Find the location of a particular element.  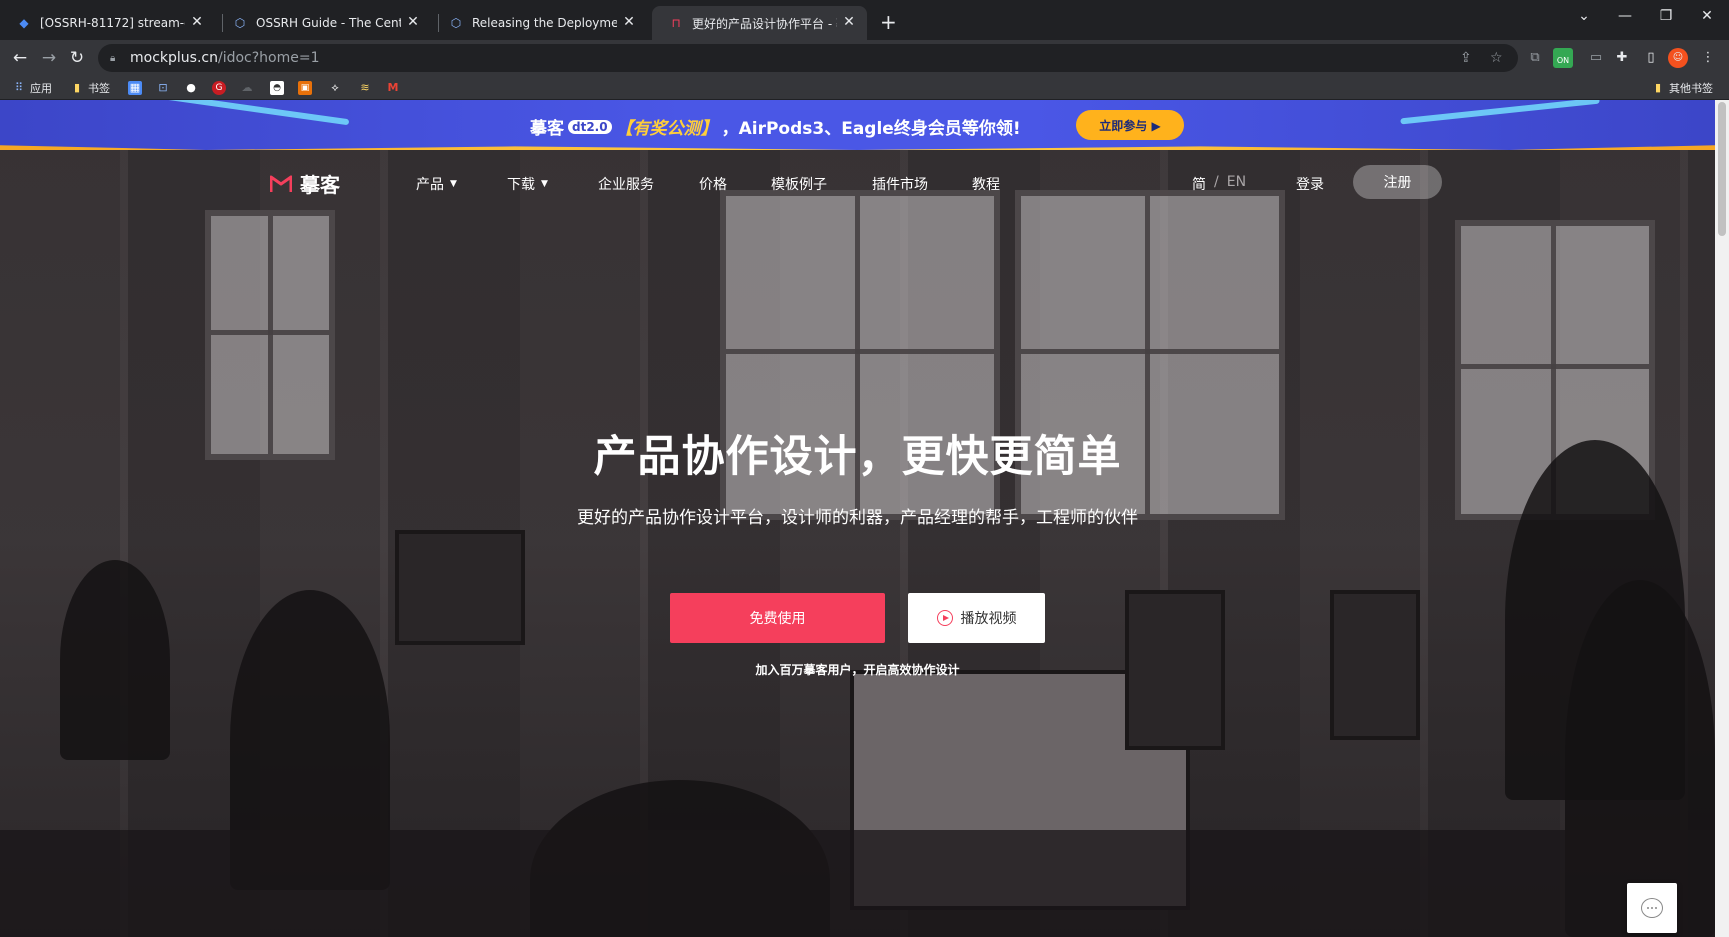

nav-item-templates: 模板例子 is located at coordinates (799, 184).